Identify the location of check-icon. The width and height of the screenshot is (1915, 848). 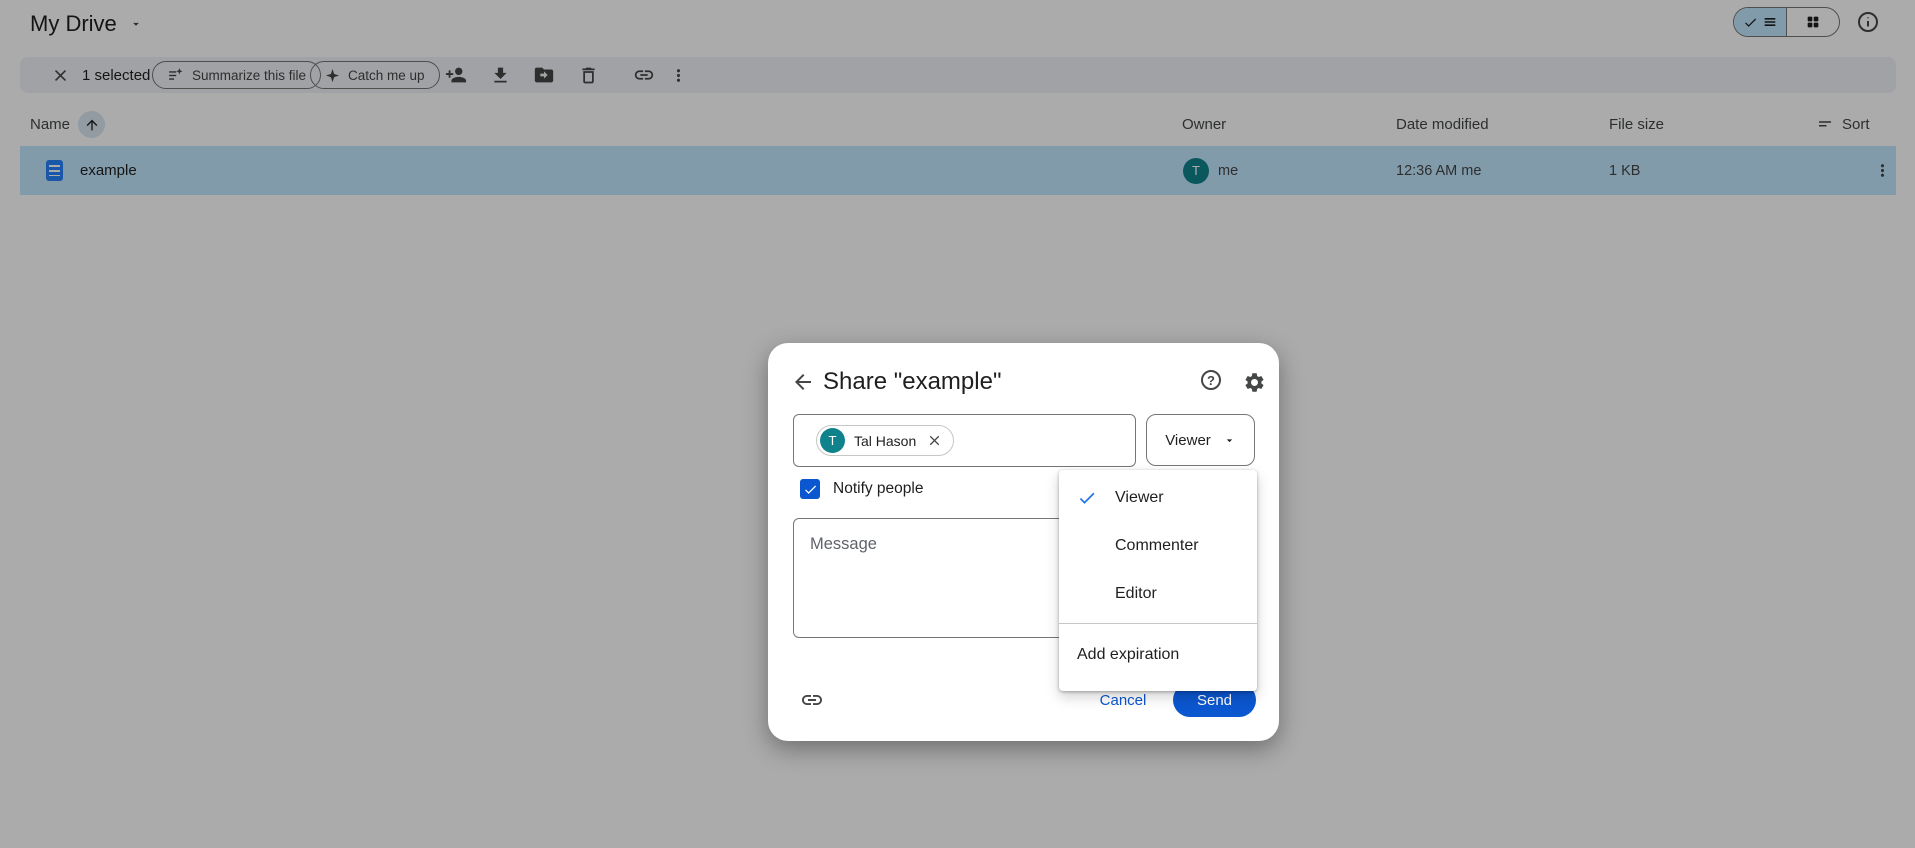
(1087, 498).